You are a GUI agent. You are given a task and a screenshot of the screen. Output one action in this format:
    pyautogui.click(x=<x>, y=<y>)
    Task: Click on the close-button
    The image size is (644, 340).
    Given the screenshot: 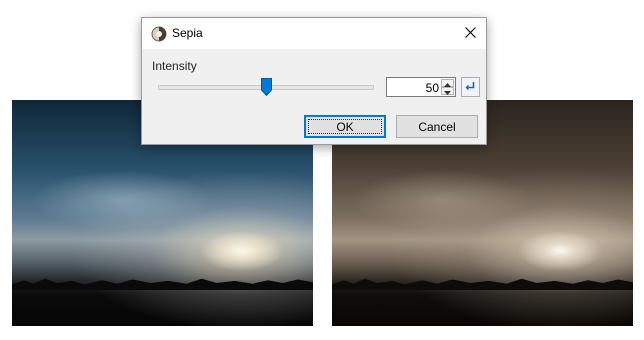 What is the action you would take?
    pyautogui.click(x=470, y=33)
    